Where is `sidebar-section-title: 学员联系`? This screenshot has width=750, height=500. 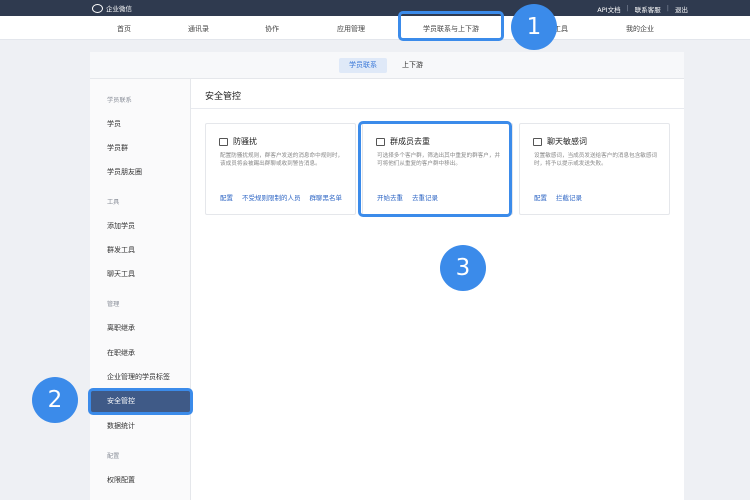
sidebar-section-title: 学员联系 is located at coordinates (119, 100).